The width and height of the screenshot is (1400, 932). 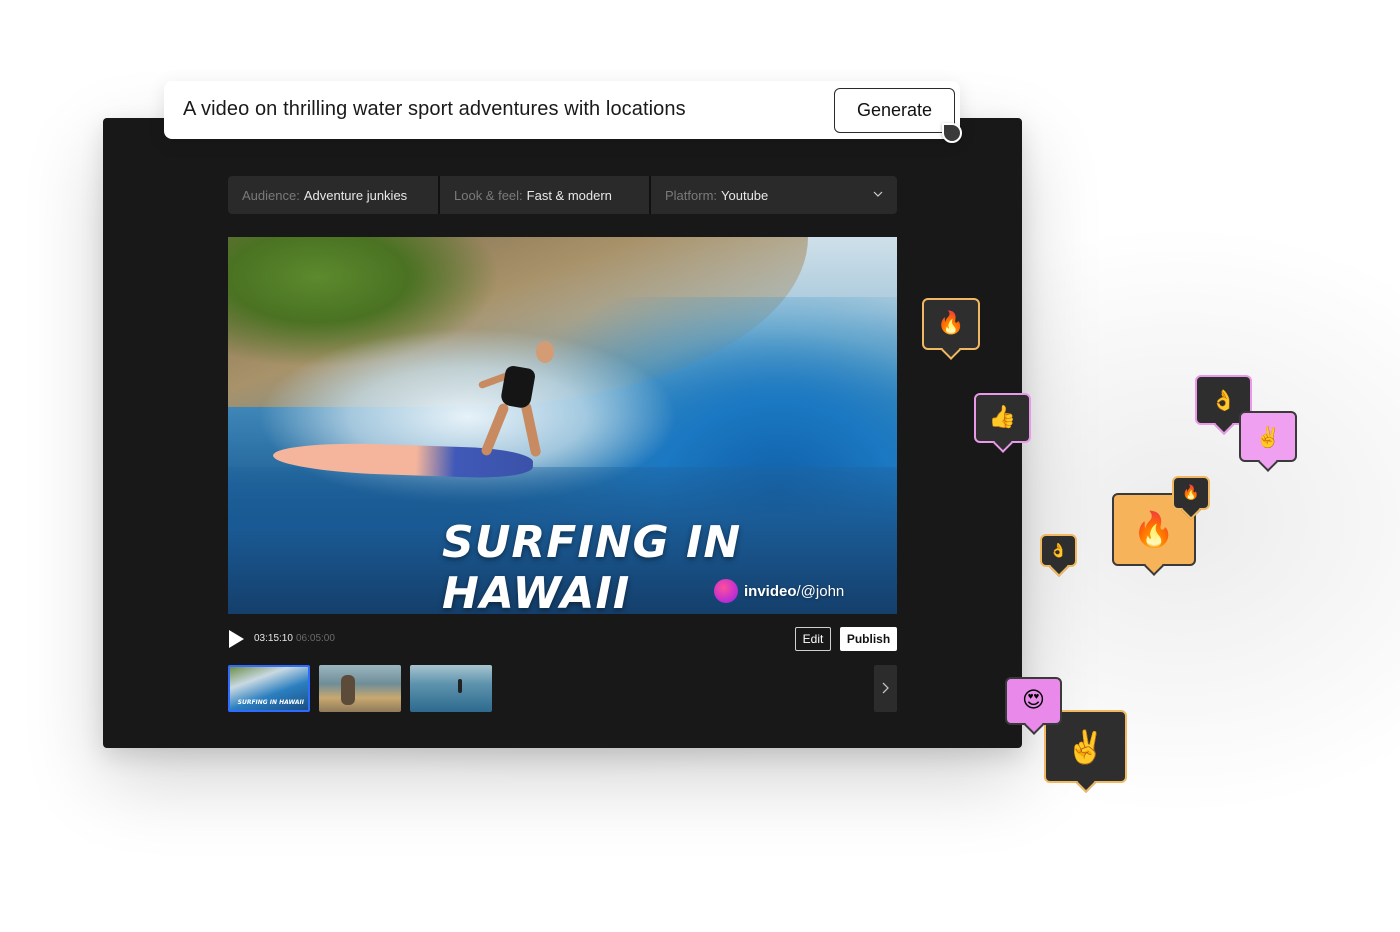 What do you see at coordinates (236, 639) in the screenshot?
I see `play-icon` at bounding box center [236, 639].